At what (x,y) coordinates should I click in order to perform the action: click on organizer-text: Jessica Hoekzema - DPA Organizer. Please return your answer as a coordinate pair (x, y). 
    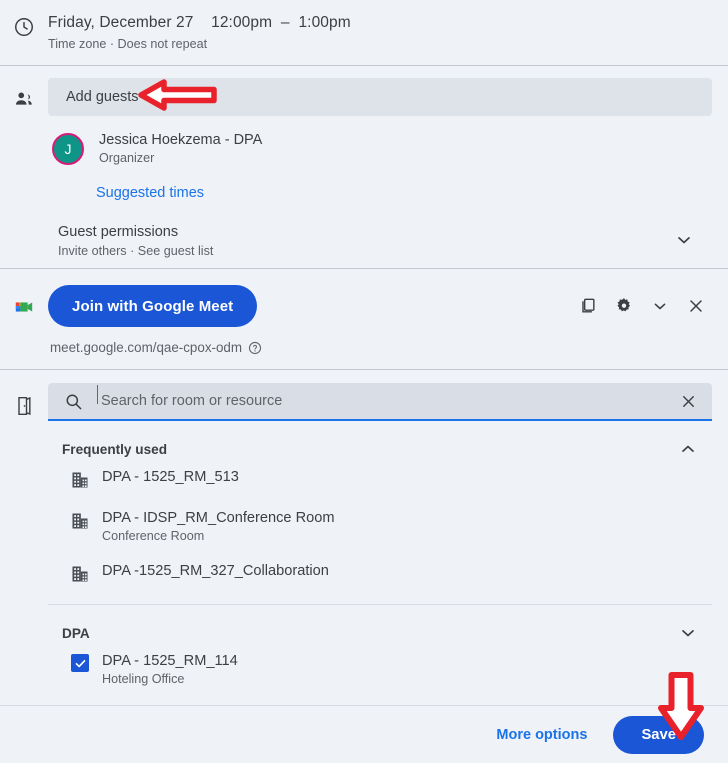
    Looking at the image, I should click on (180, 148).